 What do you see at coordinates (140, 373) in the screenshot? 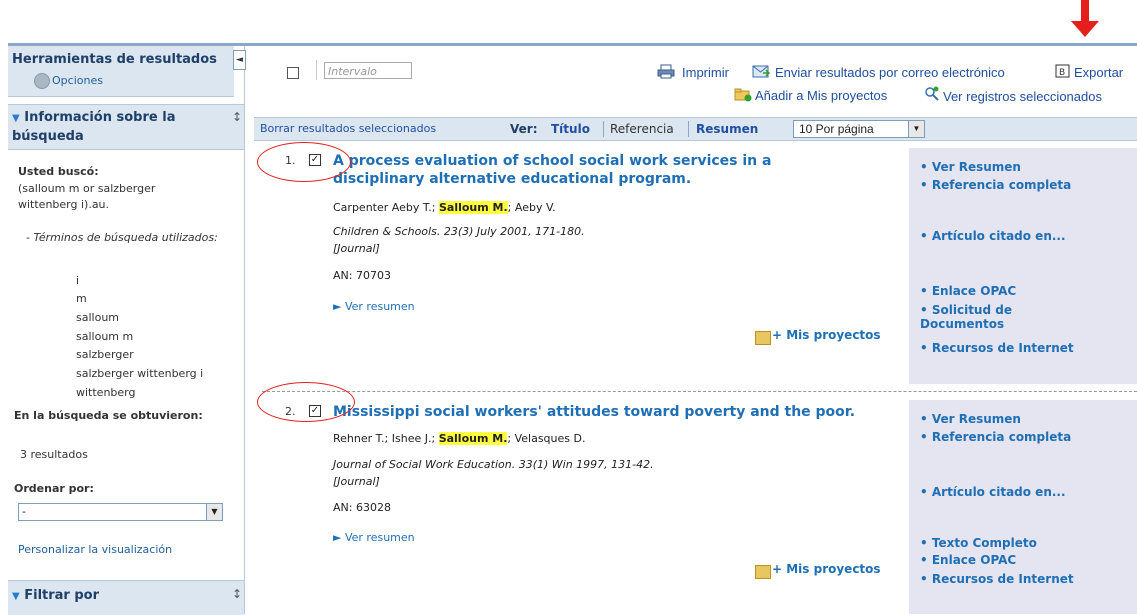
I see `term-item: salzberger wittenberg i` at bounding box center [140, 373].